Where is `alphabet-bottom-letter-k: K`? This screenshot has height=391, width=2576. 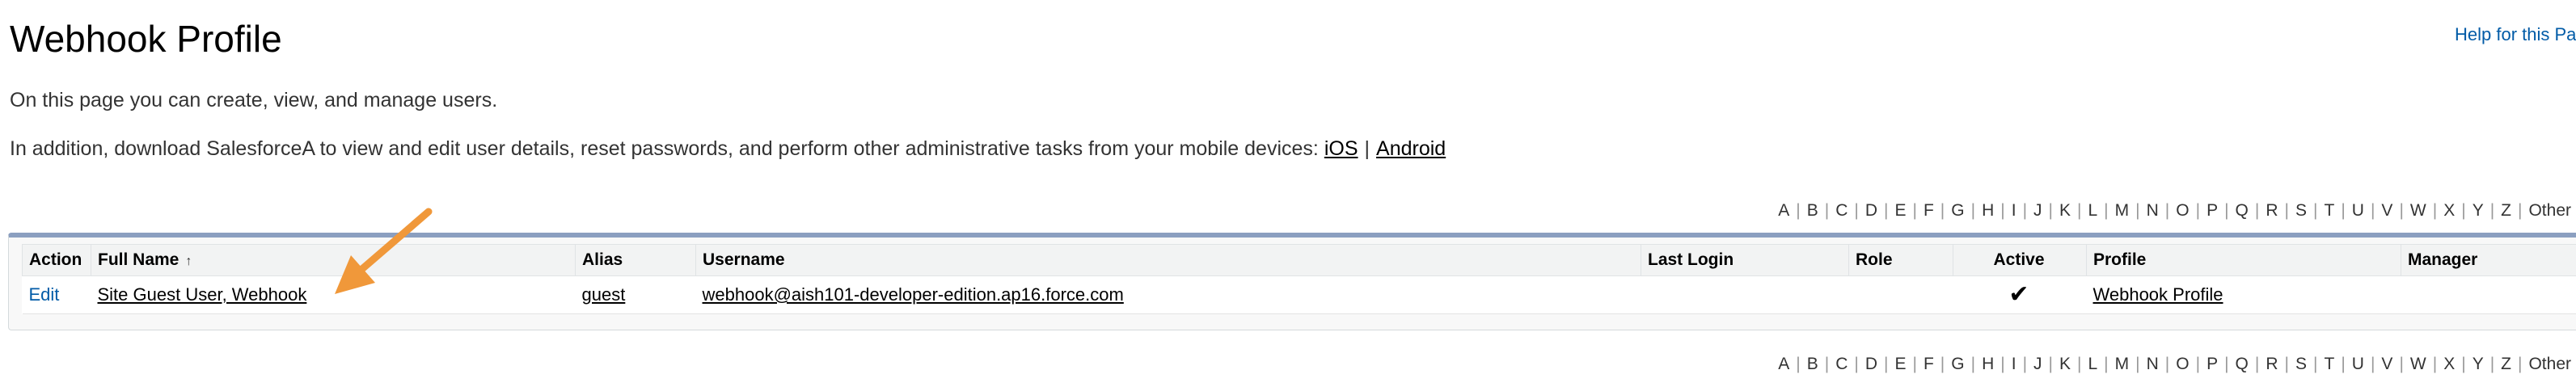
alphabet-bottom-letter-k: K is located at coordinates (2065, 364).